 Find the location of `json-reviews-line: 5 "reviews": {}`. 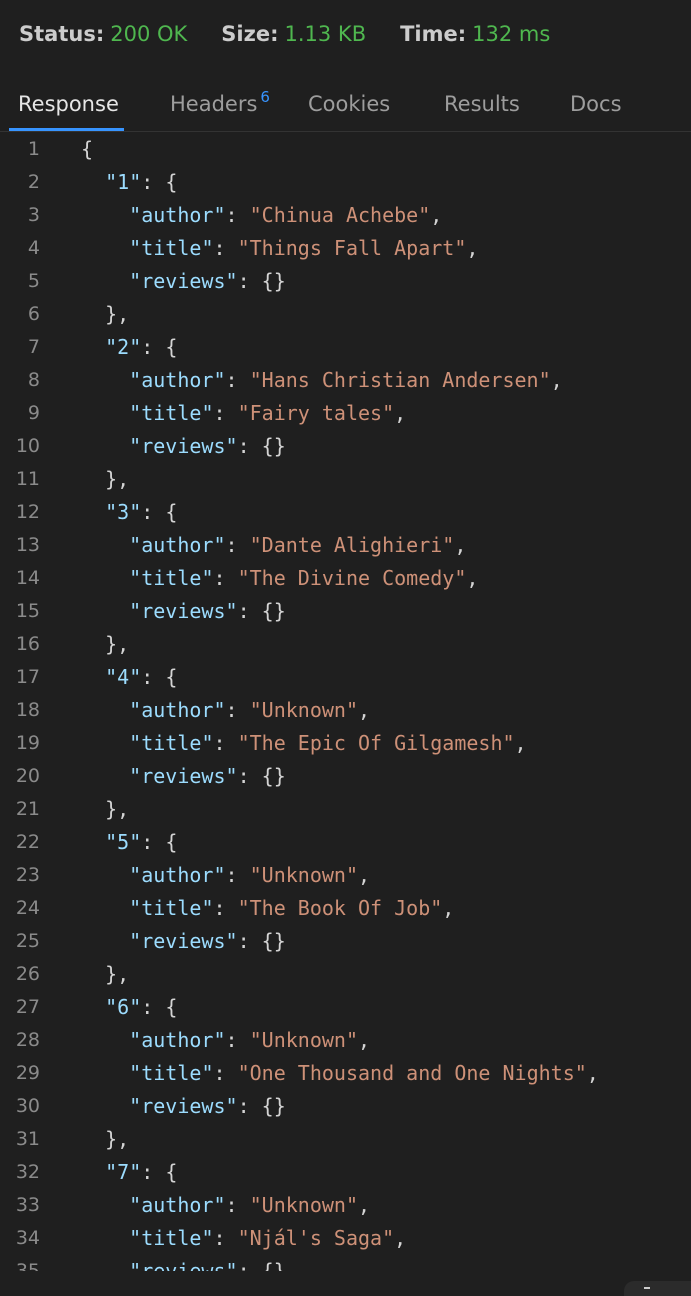

json-reviews-line: 5 "reviews": {} is located at coordinates (345, 281).